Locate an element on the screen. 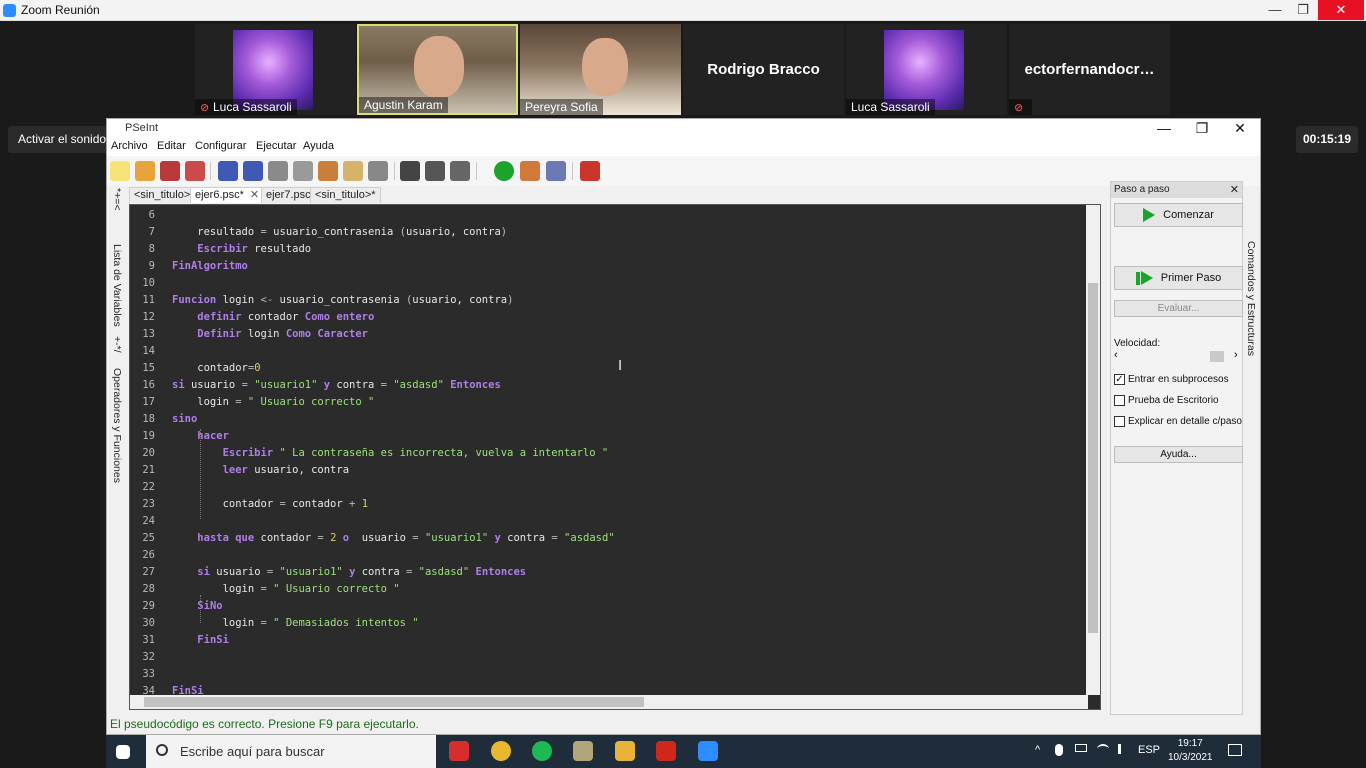  zoom-minimize-button: — is located at coordinates (1275, 10).